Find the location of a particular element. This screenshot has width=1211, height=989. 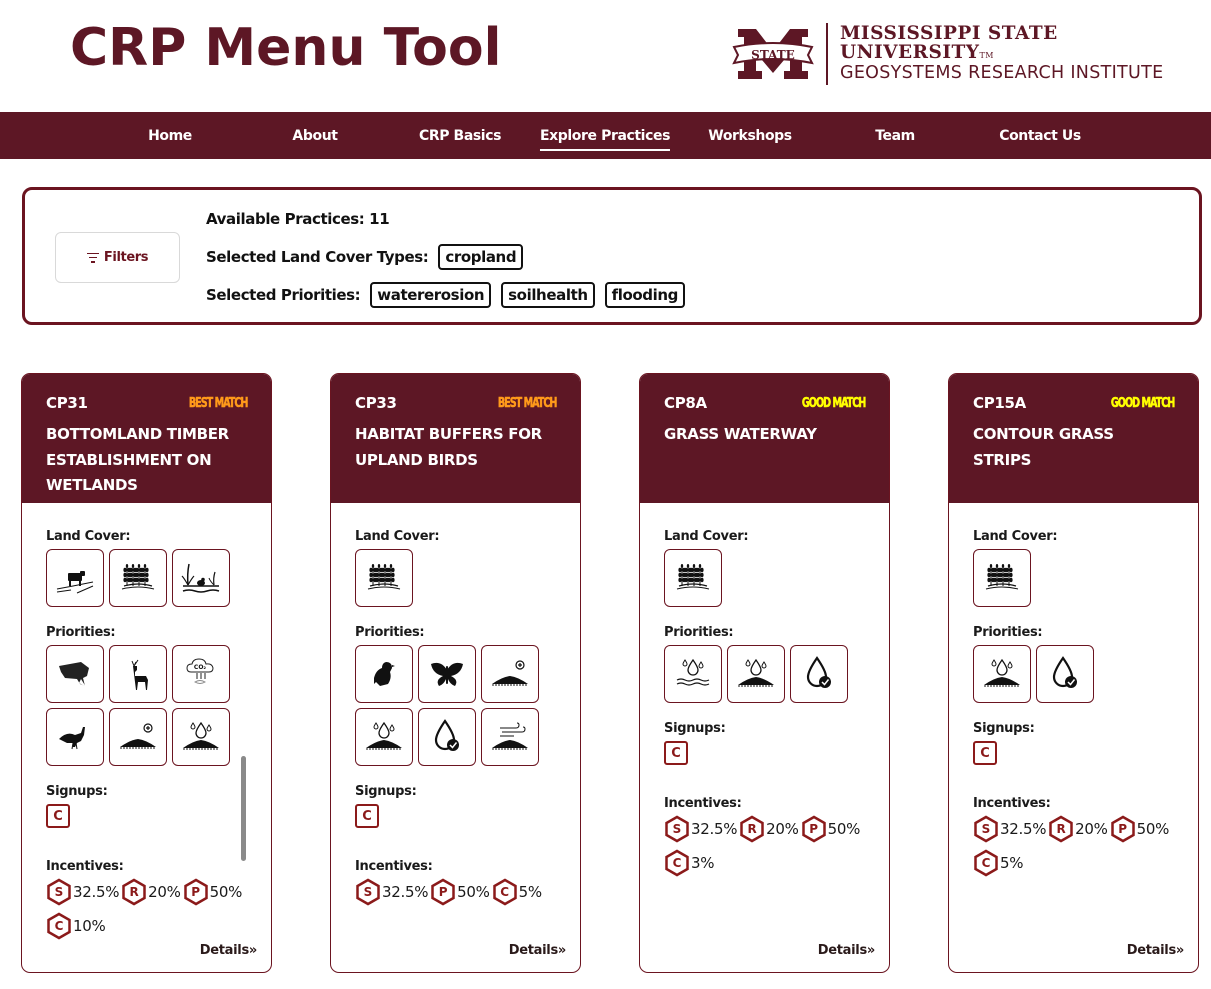

filter-icon is located at coordinates (92, 257).